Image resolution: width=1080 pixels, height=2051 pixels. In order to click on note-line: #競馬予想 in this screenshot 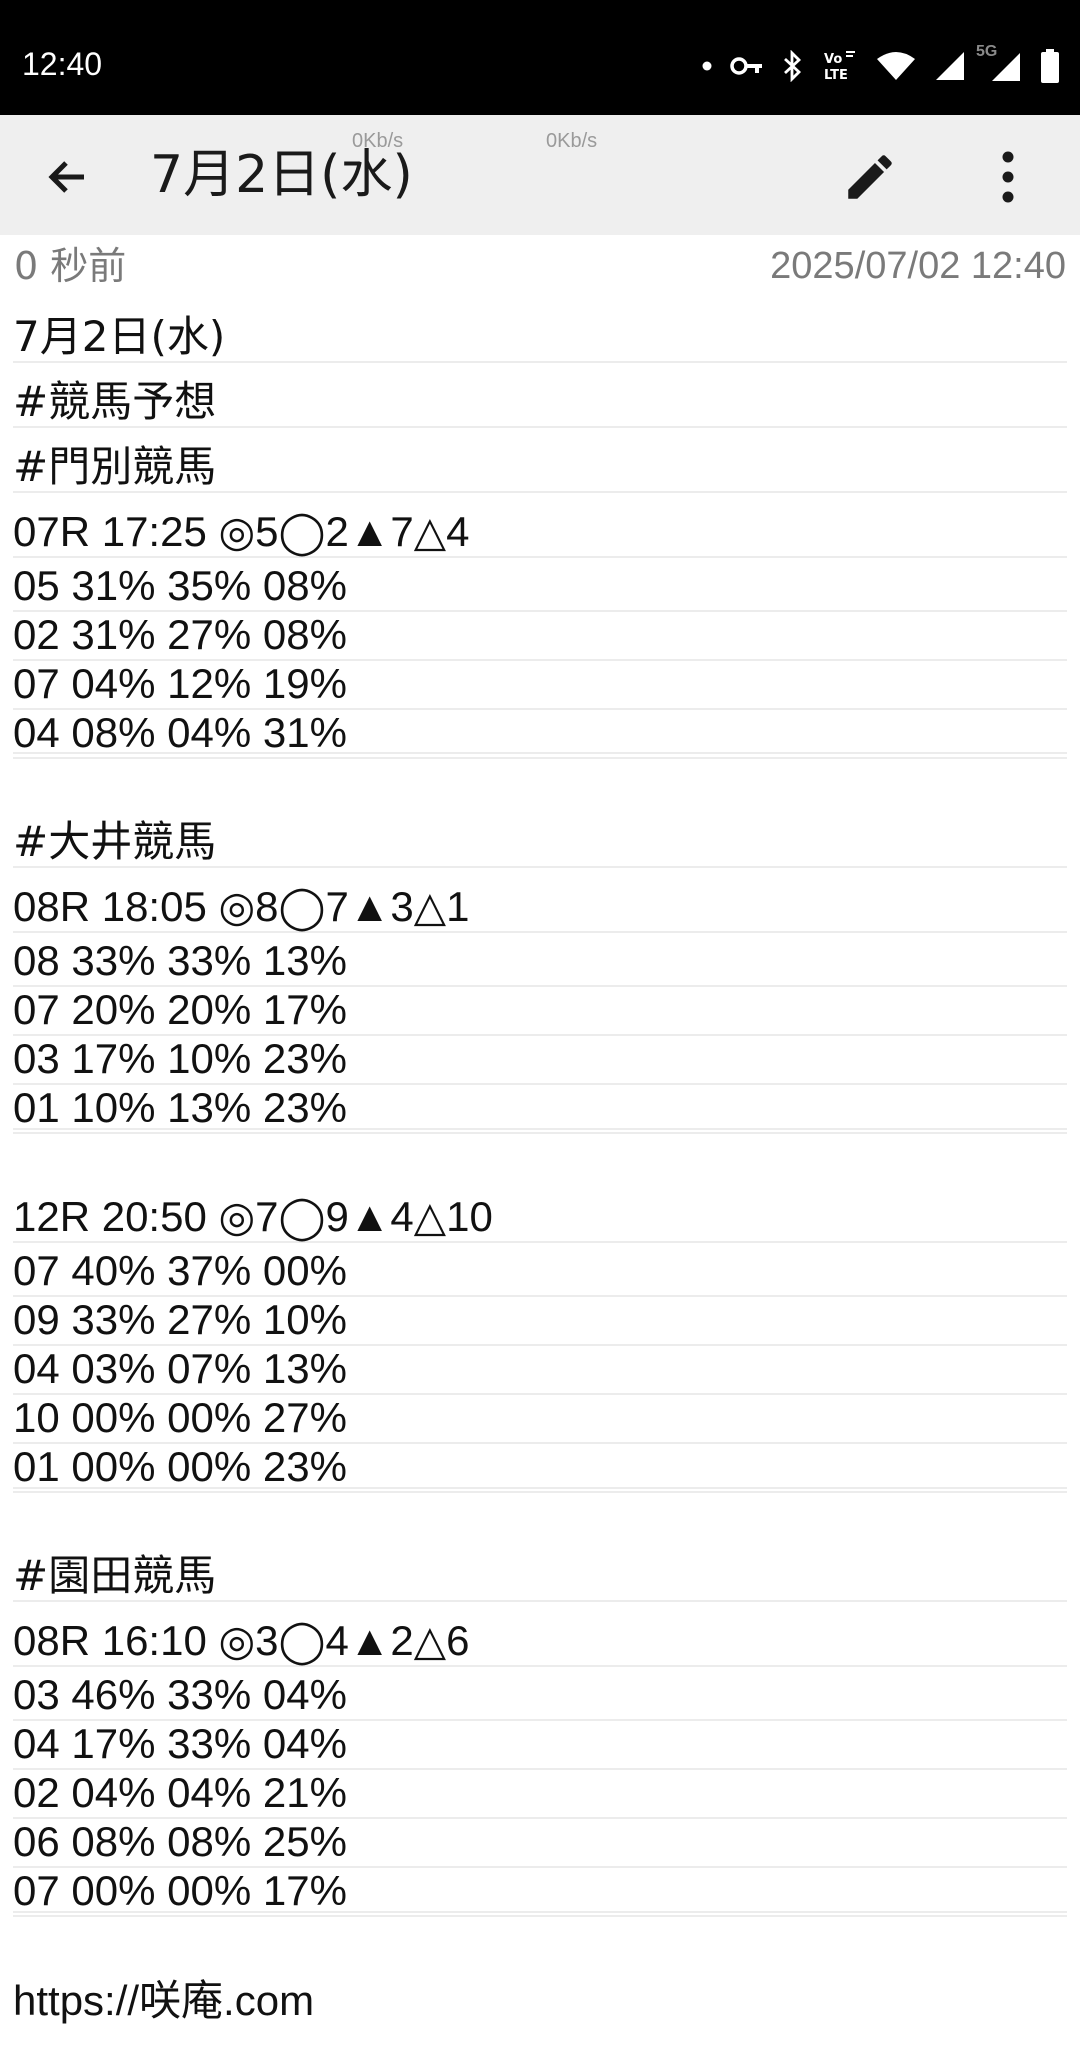, I will do `click(540, 403)`.